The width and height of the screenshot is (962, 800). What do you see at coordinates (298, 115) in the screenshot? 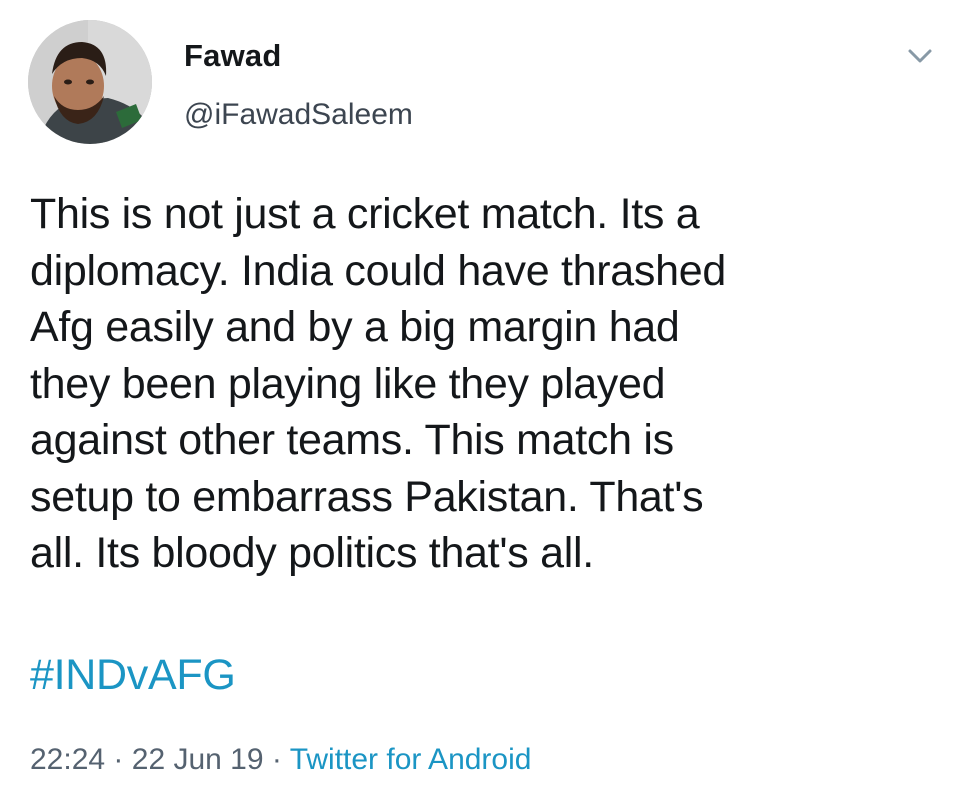
I see `user-handle: @iFawadSaleem` at bounding box center [298, 115].